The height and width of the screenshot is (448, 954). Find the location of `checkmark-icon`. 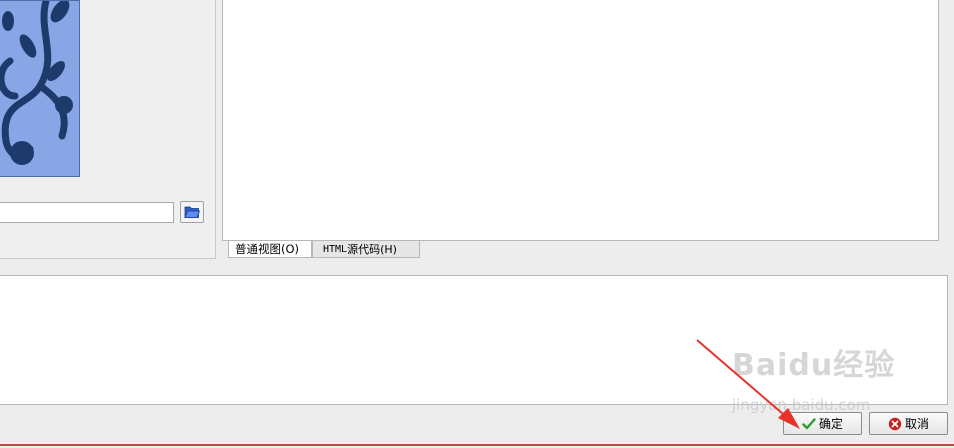

checkmark-icon is located at coordinates (809, 423).